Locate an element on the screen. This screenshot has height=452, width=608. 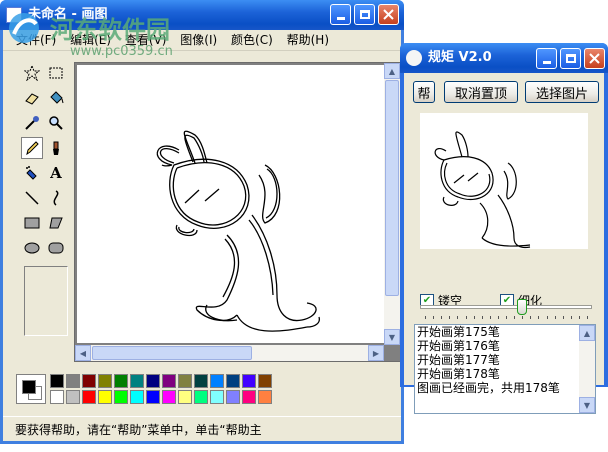
horizontal-scrollbar: ◀ ▶ is located at coordinates (229, 353).